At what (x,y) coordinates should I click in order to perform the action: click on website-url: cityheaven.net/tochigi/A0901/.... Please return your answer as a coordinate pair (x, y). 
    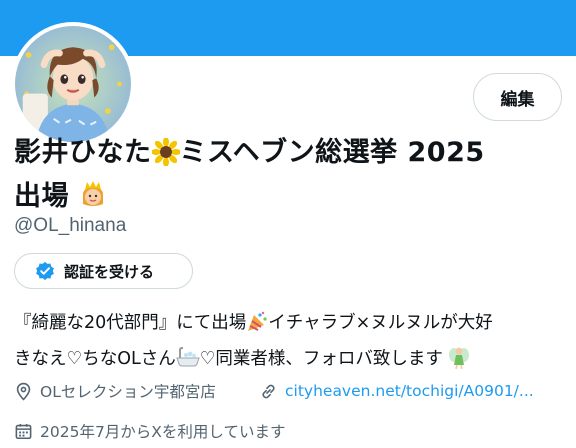
    Looking at the image, I should click on (409, 391).